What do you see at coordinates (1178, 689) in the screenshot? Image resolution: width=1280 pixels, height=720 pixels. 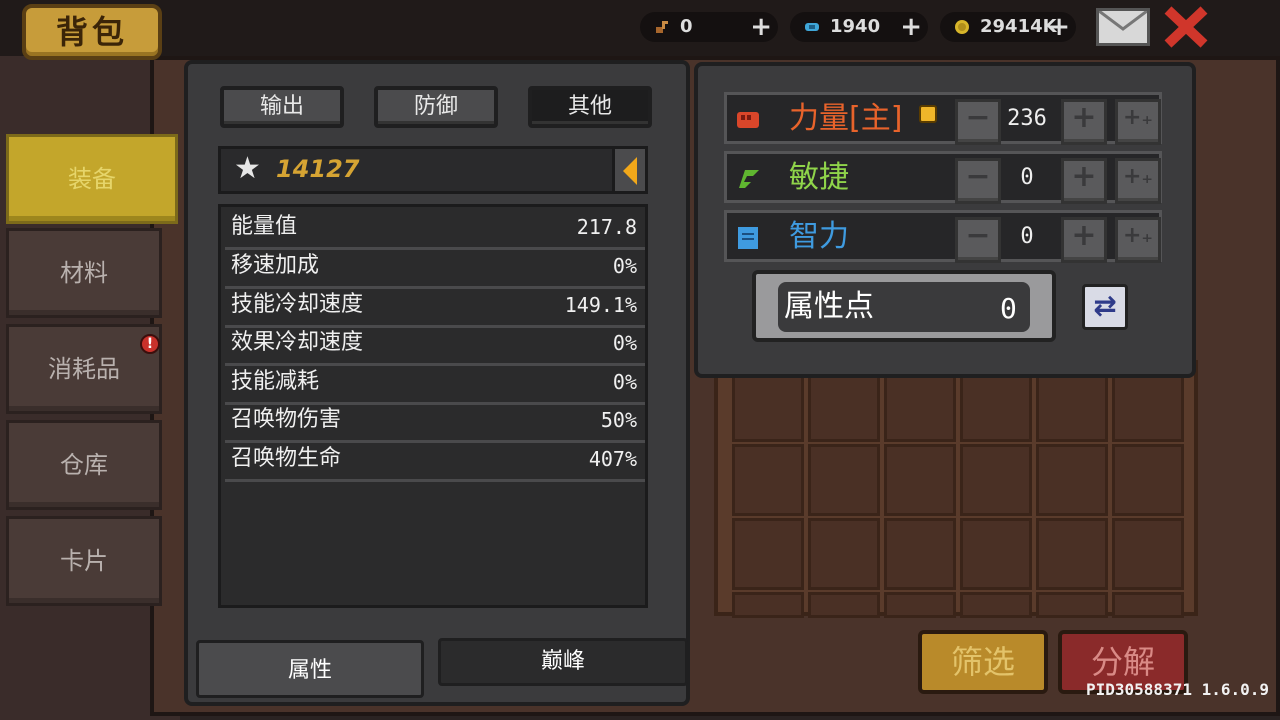 I see `version-label: PID30588371 1.6.0.9` at bounding box center [1178, 689].